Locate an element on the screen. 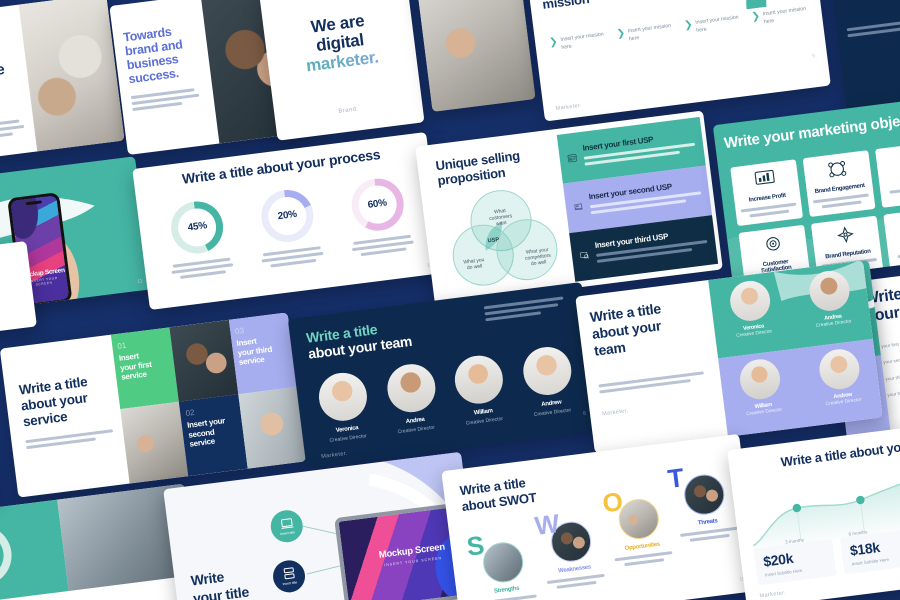 The width and height of the screenshot is (900, 600). swot-item-0: S Strengths is located at coordinates (504, 565).